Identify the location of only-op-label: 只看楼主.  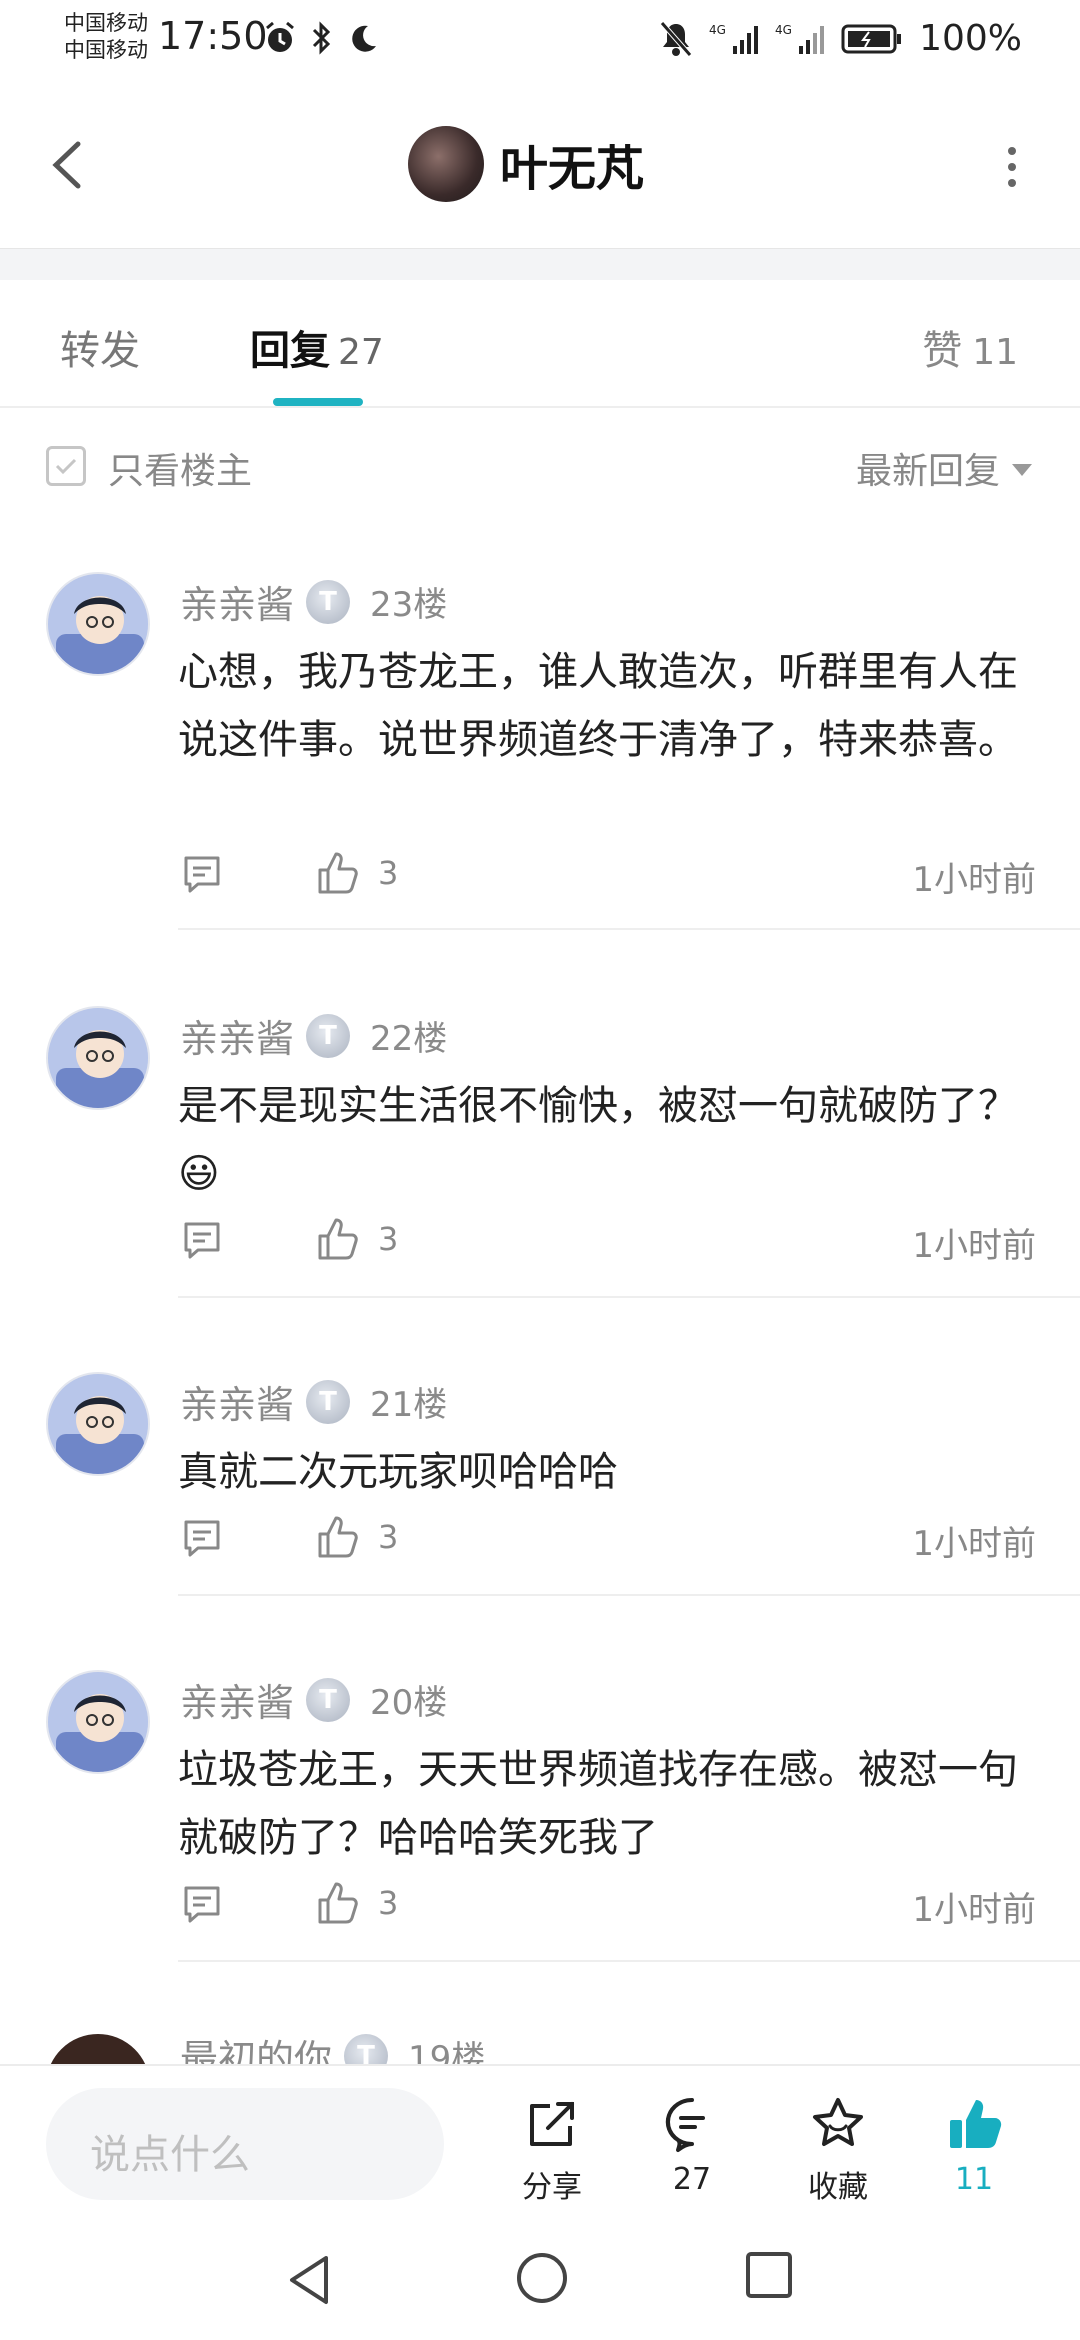
(180, 468).